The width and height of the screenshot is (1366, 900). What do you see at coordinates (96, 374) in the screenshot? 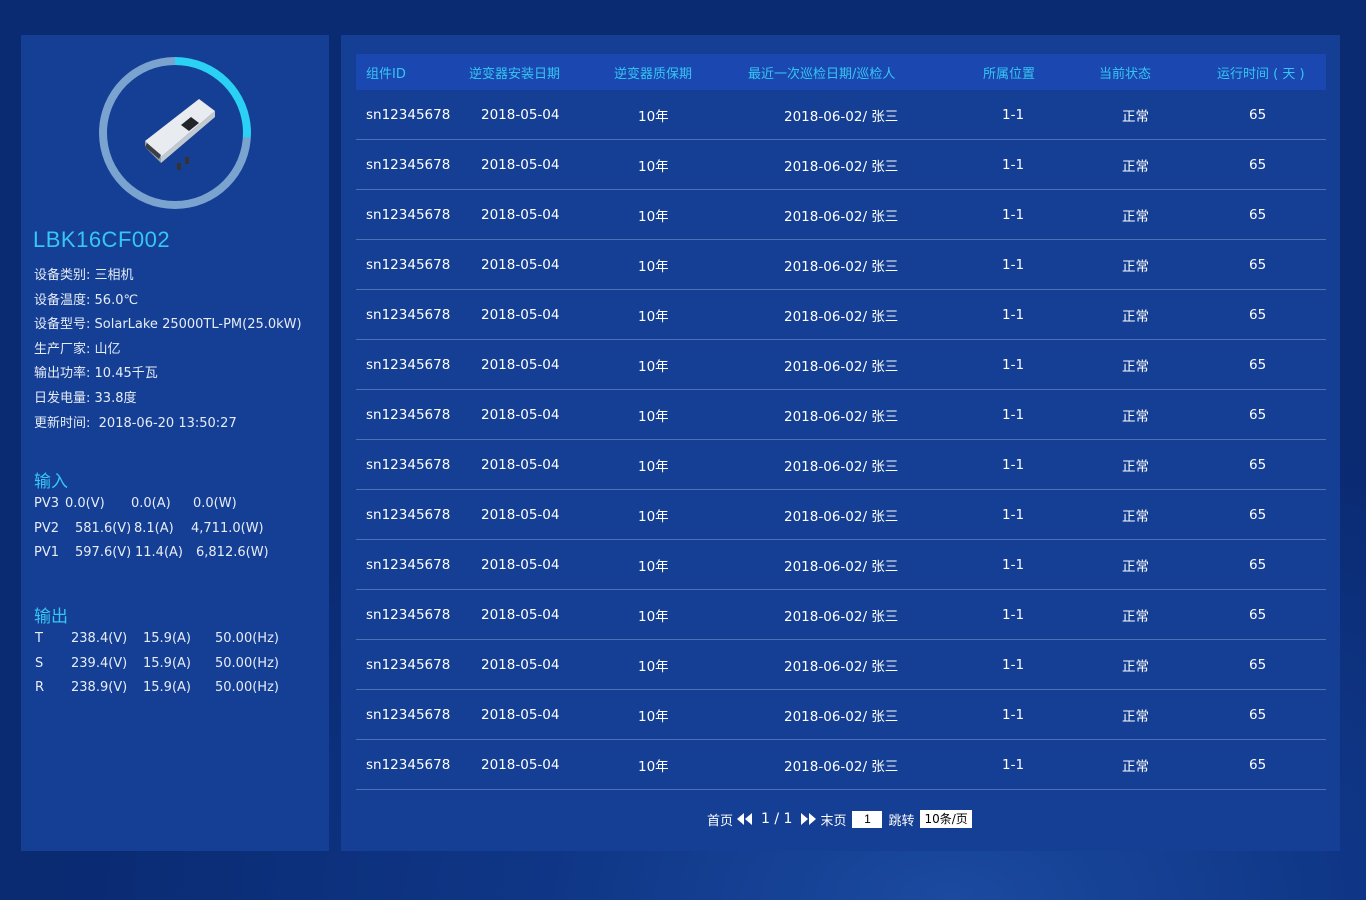
I see `info-row-output-power: 输出功率: 10.45千瓦` at bounding box center [96, 374].